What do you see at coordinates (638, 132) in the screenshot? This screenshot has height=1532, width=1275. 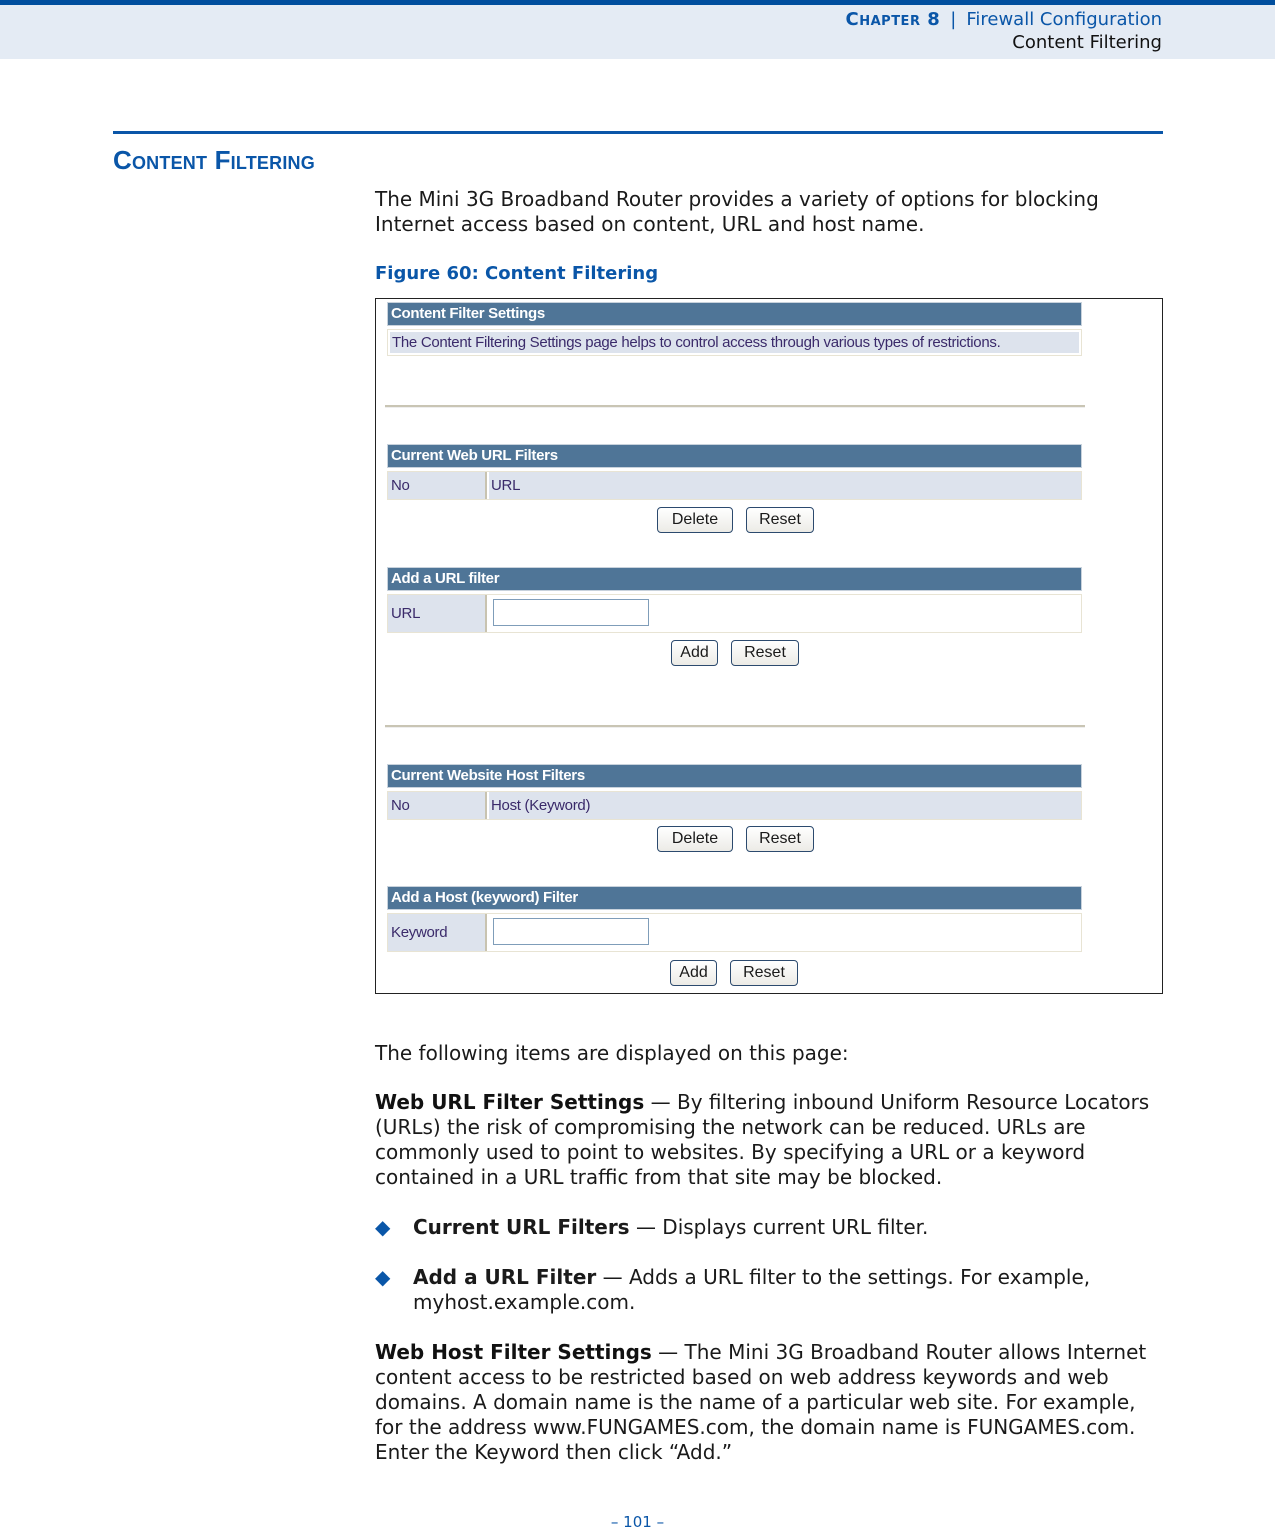 I see `section-rule` at bounding box center [638, 132].